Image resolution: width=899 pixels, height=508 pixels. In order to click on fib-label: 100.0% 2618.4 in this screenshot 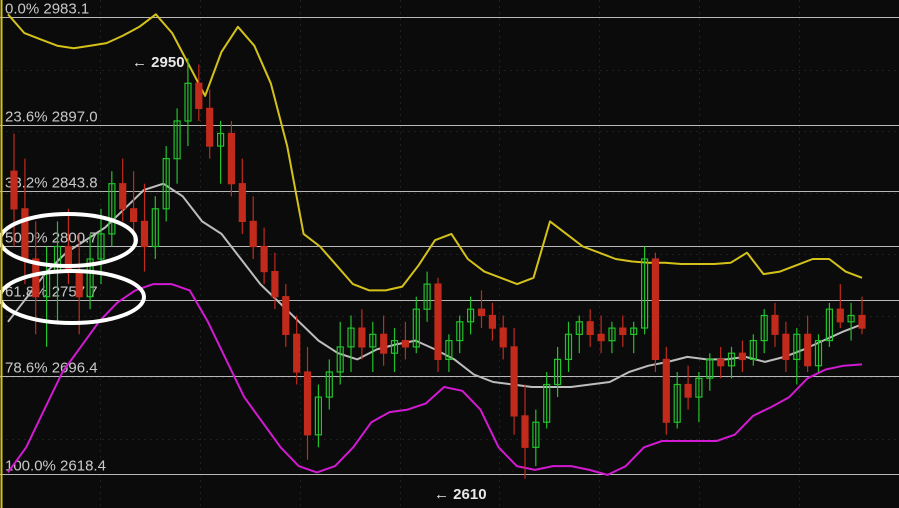, I will do `click(55, 466)`.